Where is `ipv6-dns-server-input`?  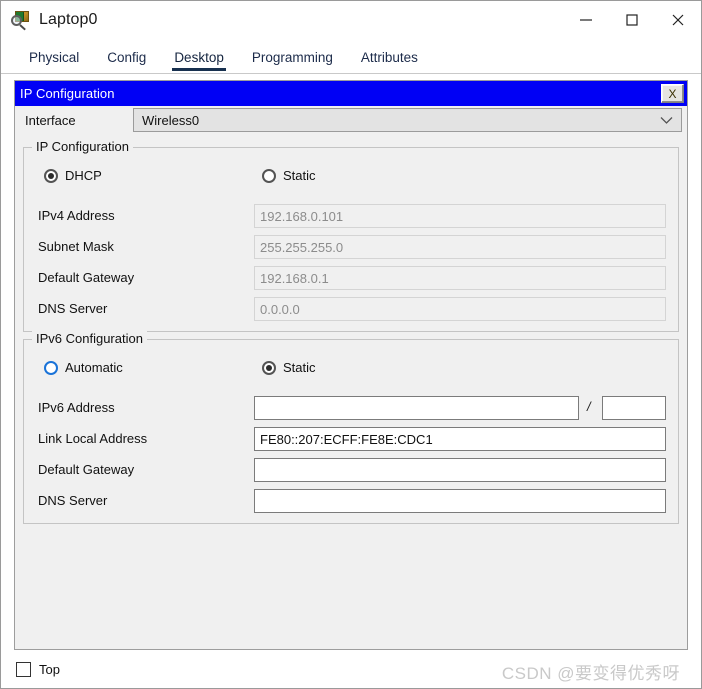 ipv6-dns-server-input is located at coordinates (460, 501).